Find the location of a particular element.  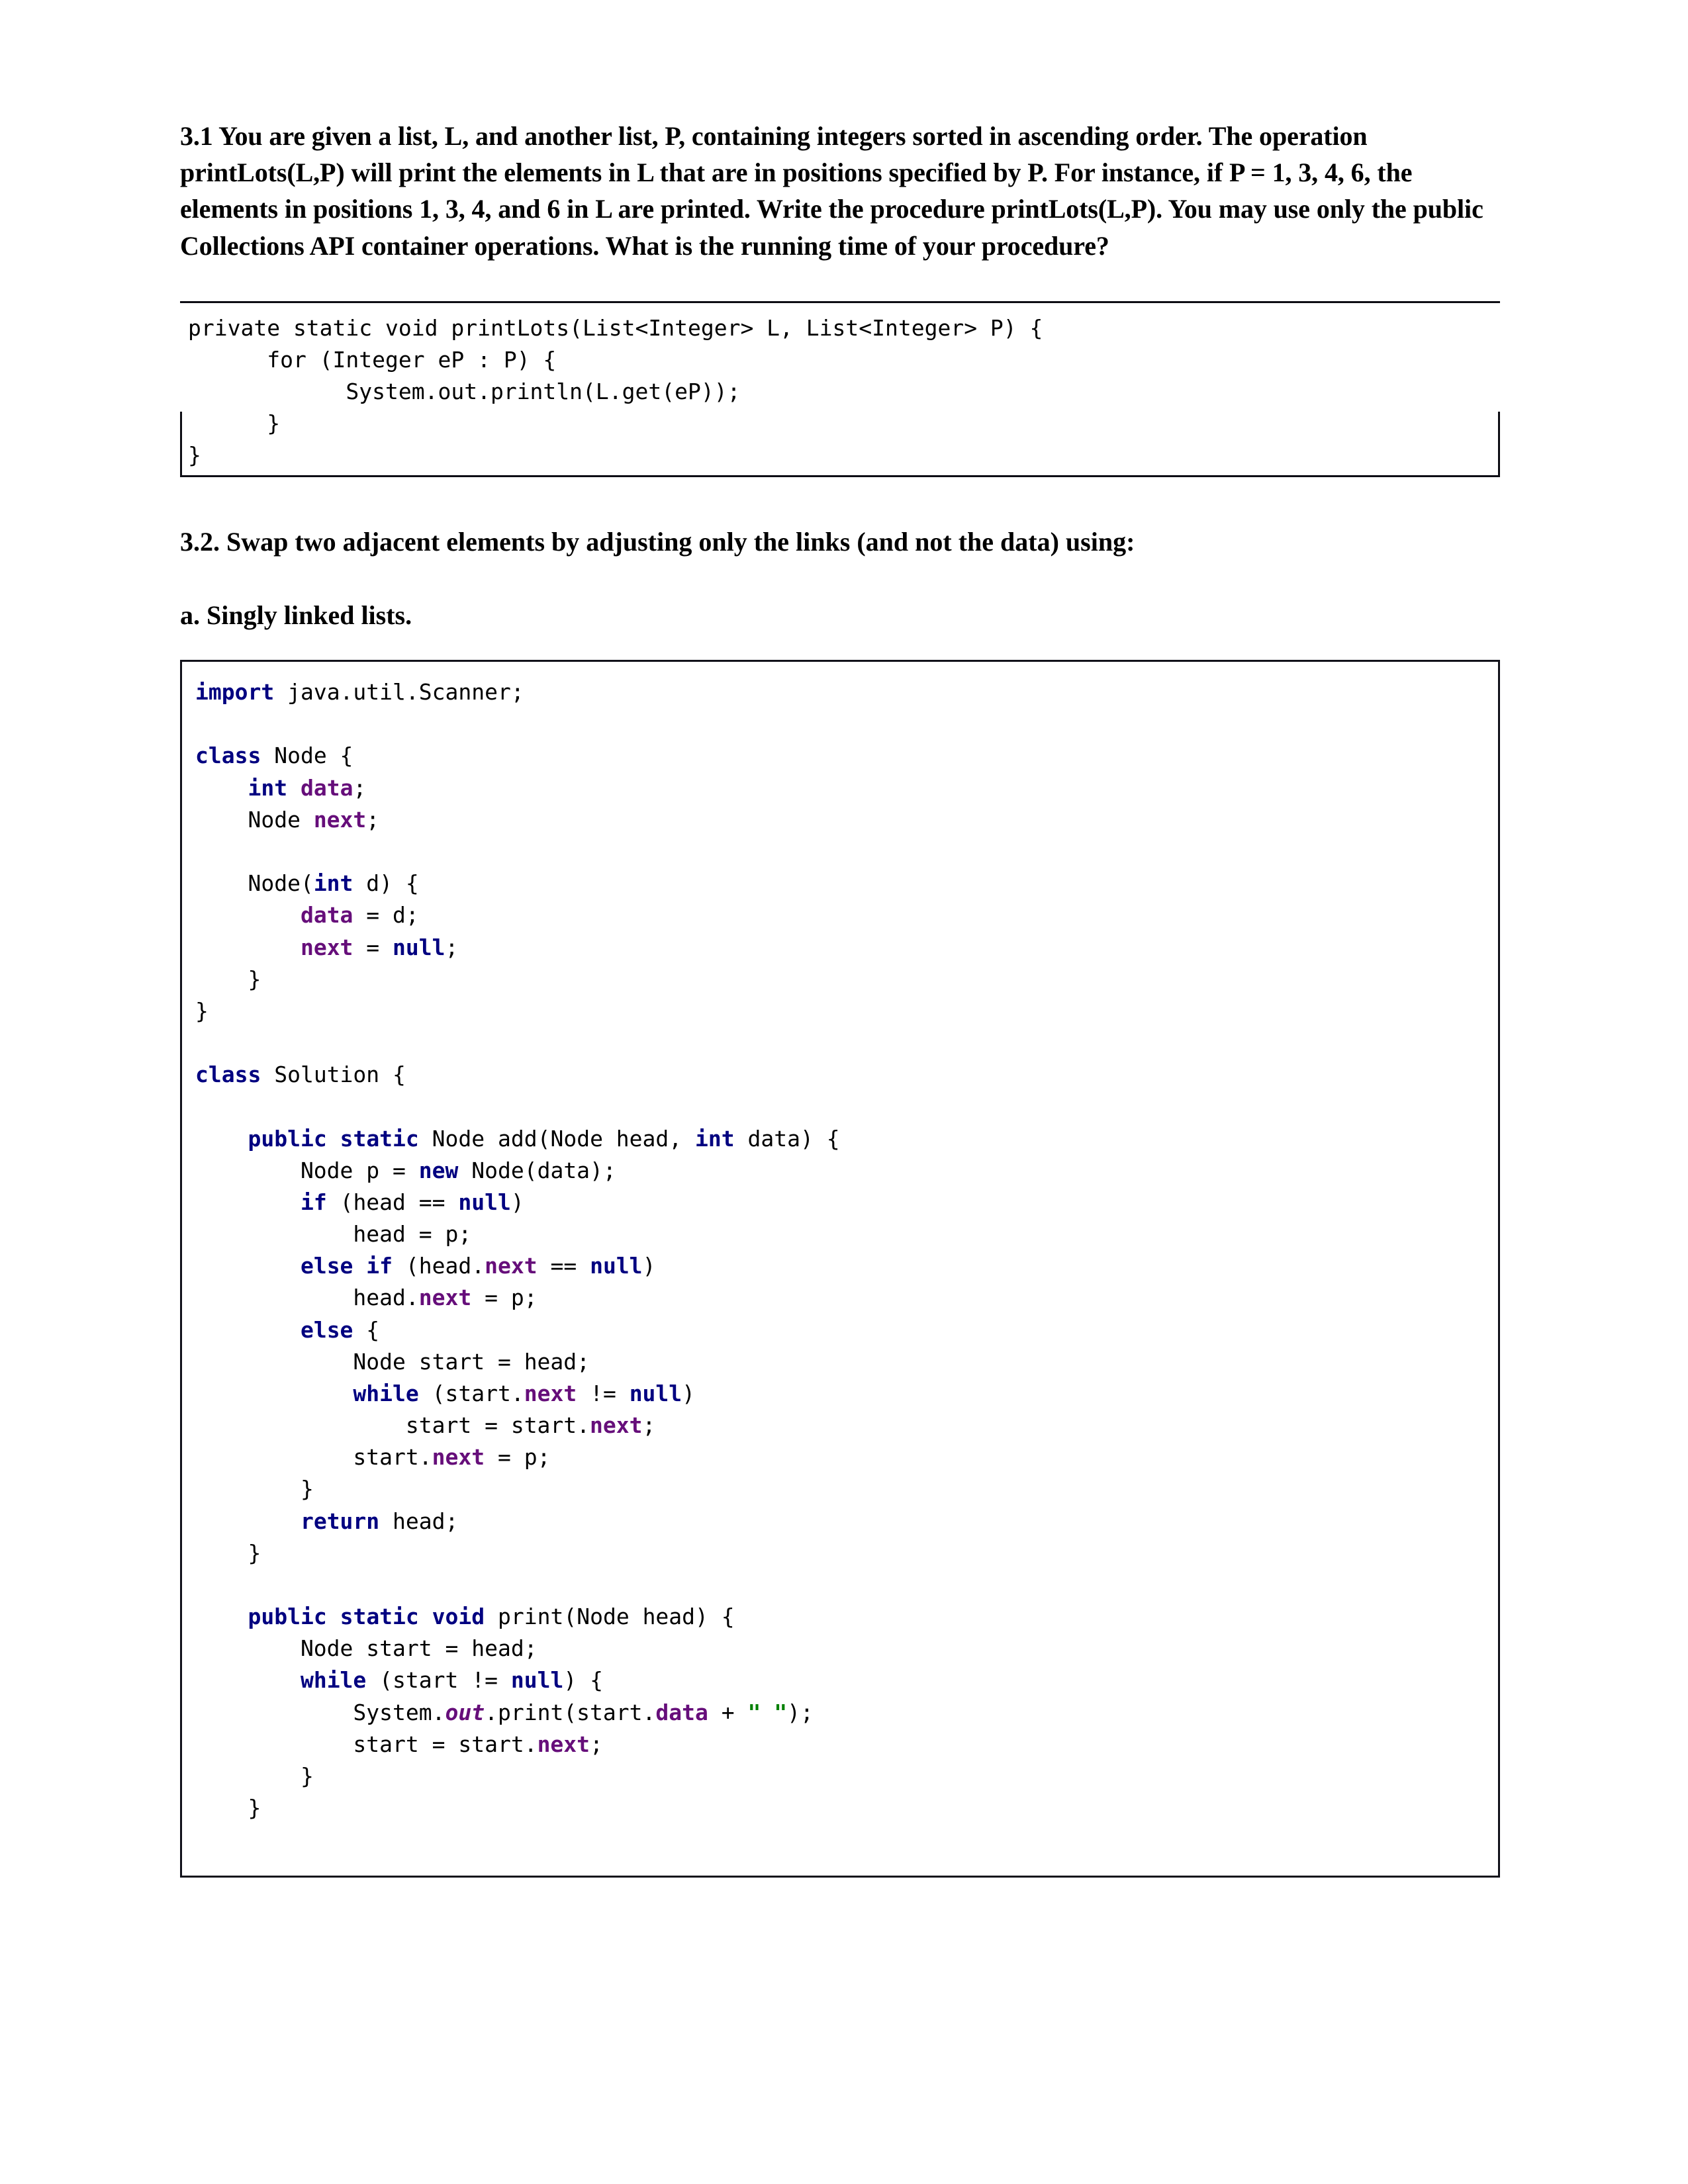

subquestion-a-text: a. Singly linked lists. is located at coordinates (296, 615).